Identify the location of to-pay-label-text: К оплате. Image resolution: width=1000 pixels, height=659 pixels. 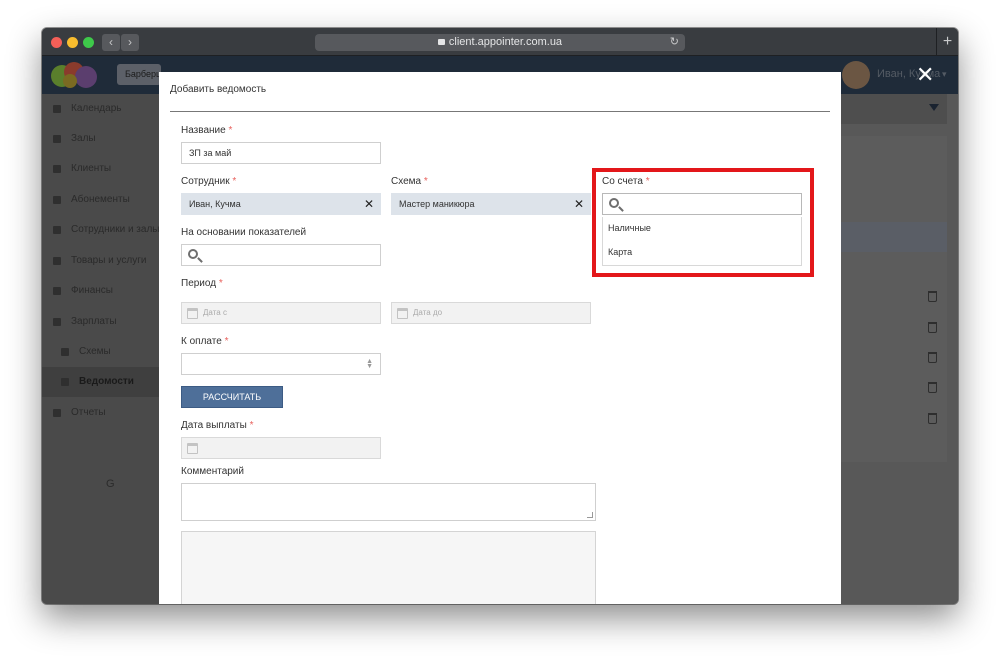
(201, 341).